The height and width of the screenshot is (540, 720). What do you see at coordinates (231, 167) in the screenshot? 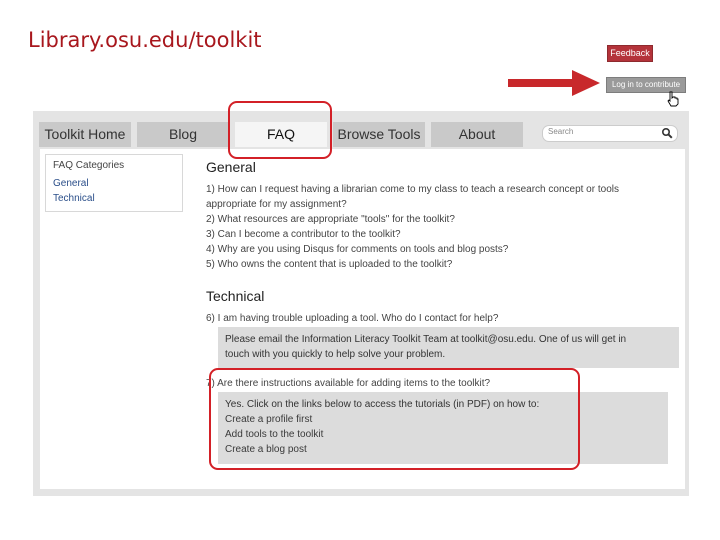
I see `general-heading: General` at bounding box center [231, 167].